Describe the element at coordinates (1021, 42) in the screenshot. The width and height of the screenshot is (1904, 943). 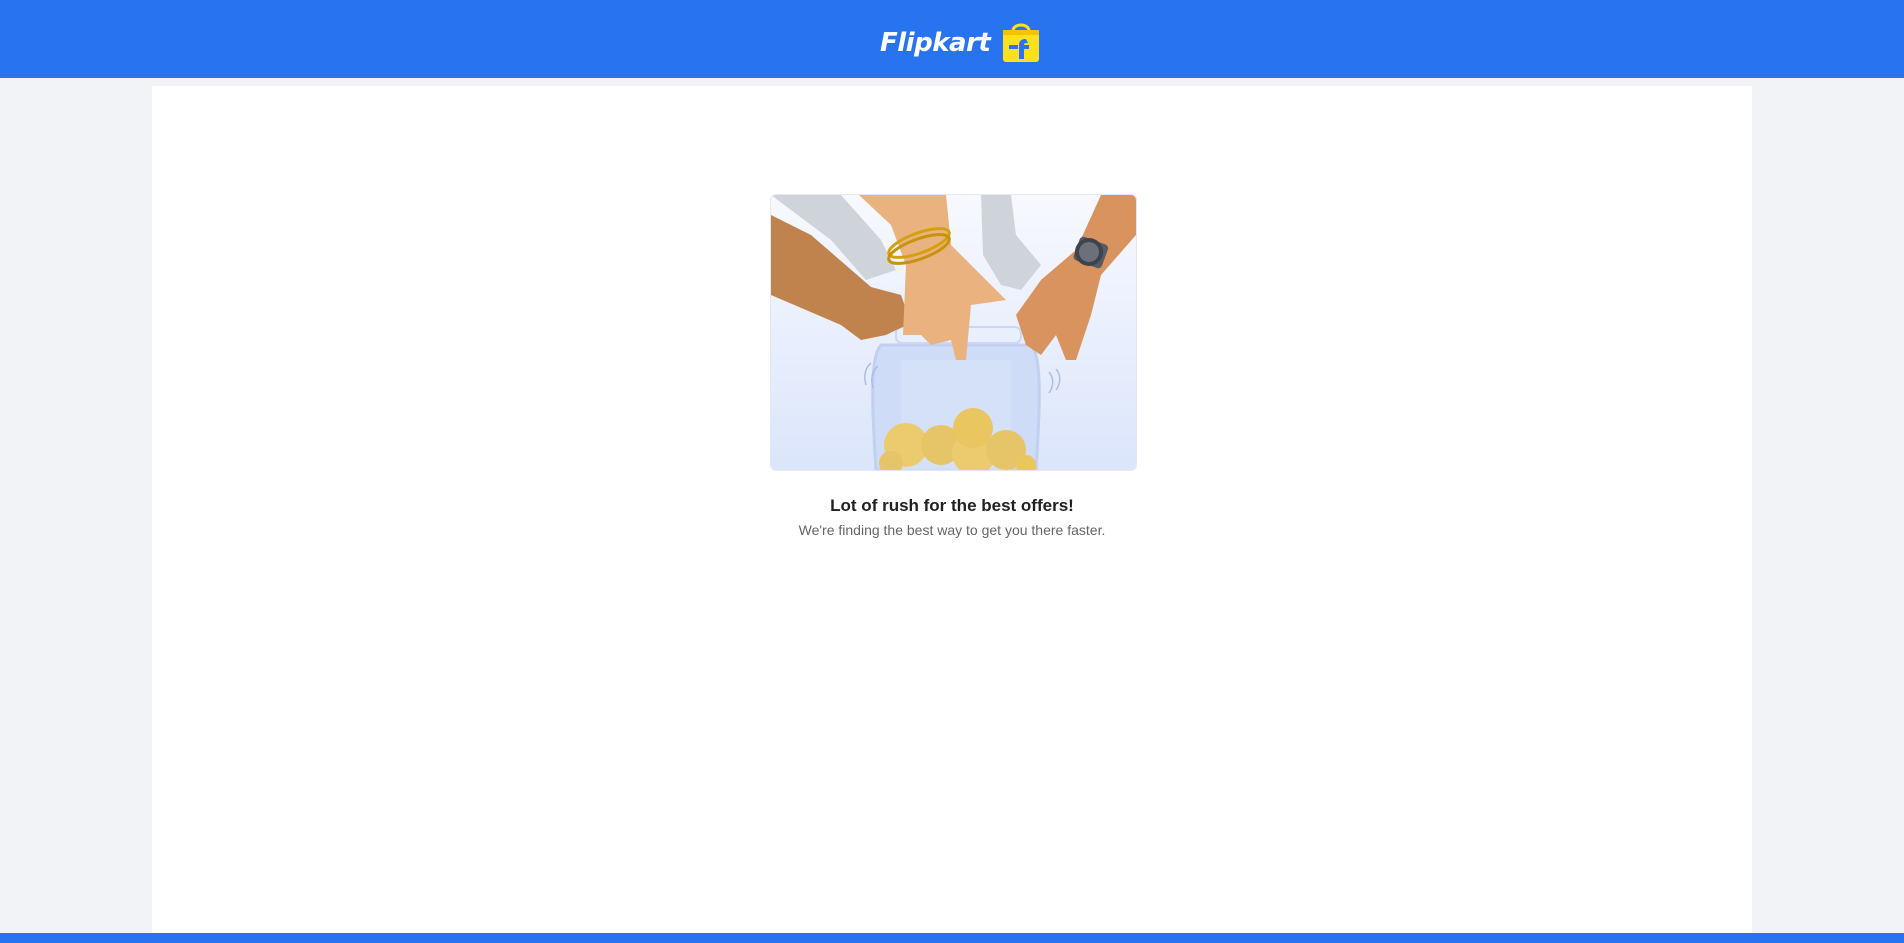
I see `flipkart-bag-icon` at that location.